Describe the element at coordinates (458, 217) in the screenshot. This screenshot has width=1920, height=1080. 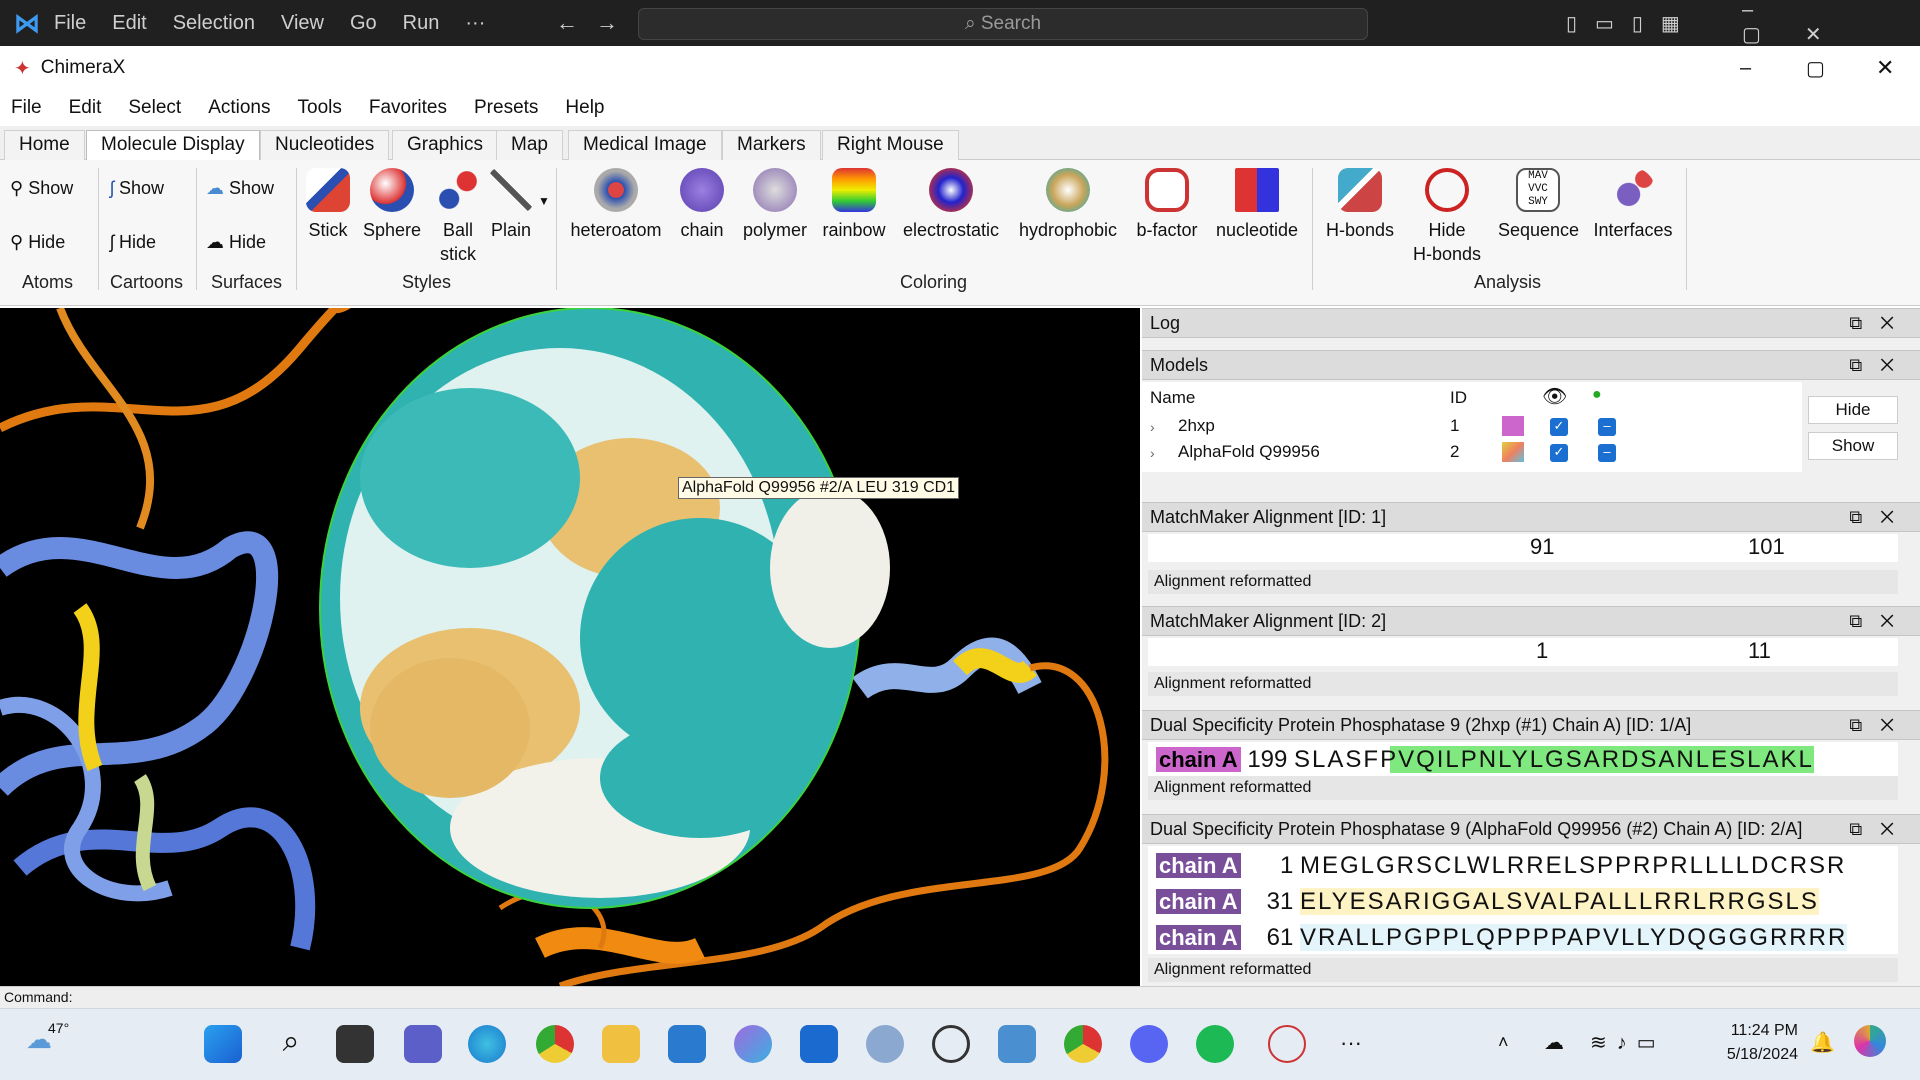
I see `style-ballstick-button: Ball stick` at that location.